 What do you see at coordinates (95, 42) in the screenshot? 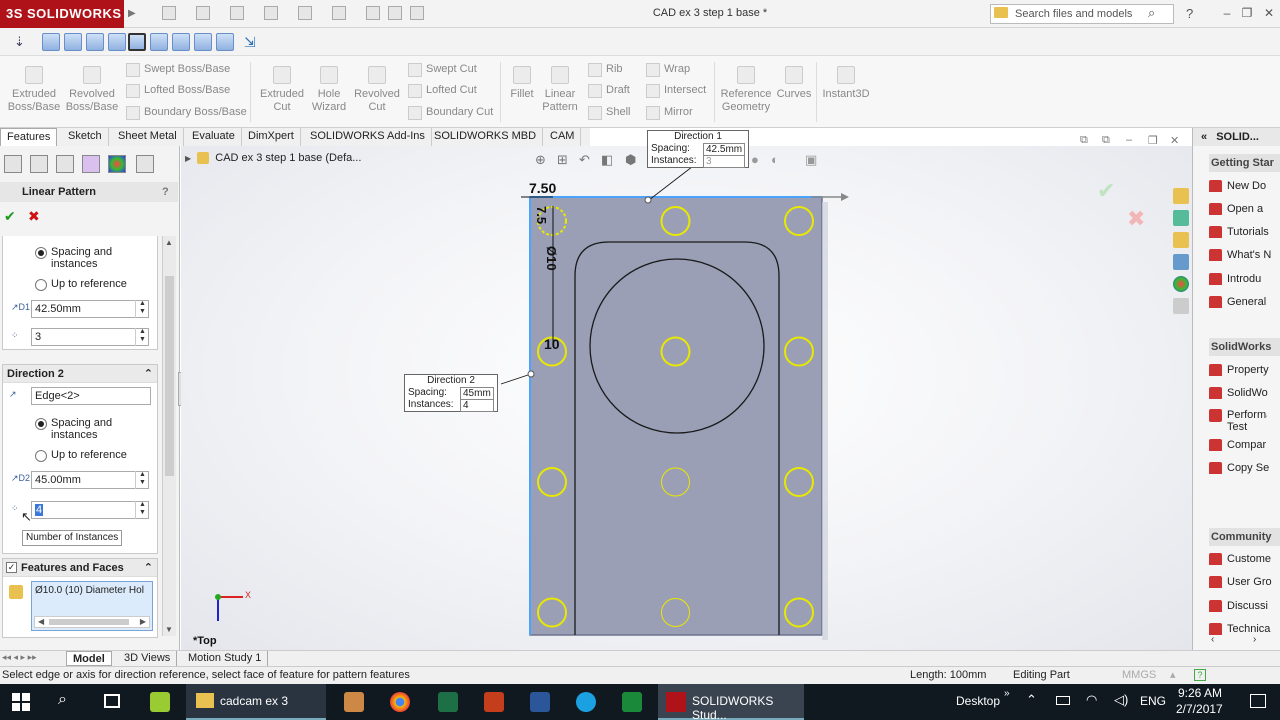
I see `view-left-icon` at bounding box center [95, 42].